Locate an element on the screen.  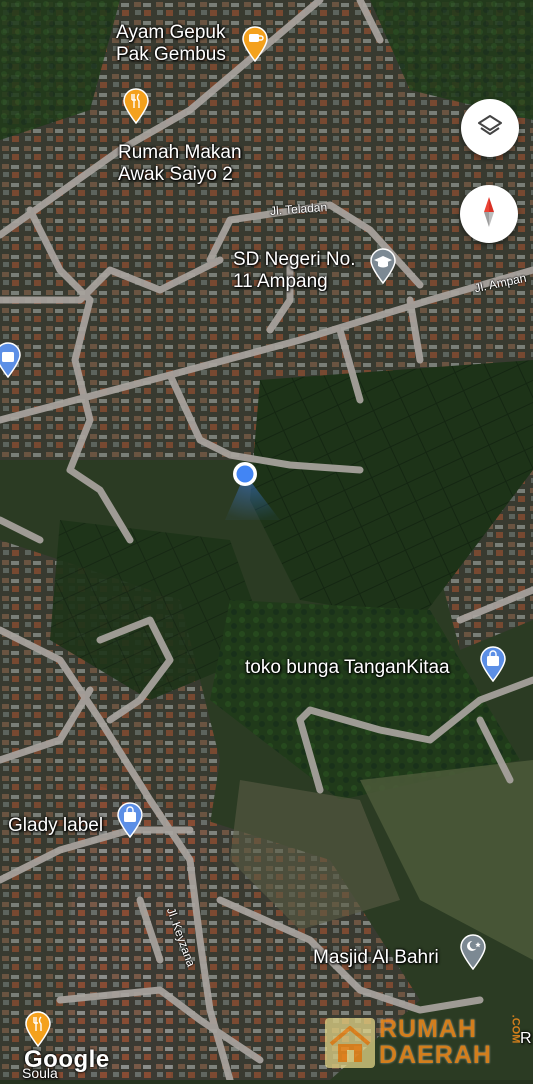
poi-pin-masjid is located at coordinates (473, 952).